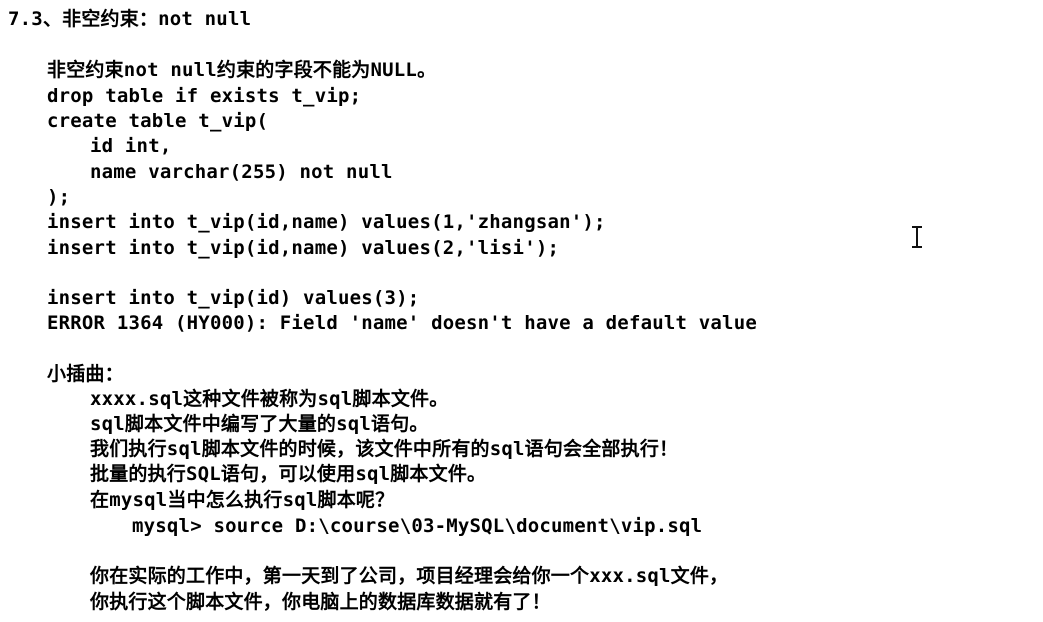 The height and width of the screenshot is (622, 1043). I want to click on aside-line-3: 我们执行sql脚本文件的时候，该文件中所有的sql语句会全部执行！, so click(384, 449).